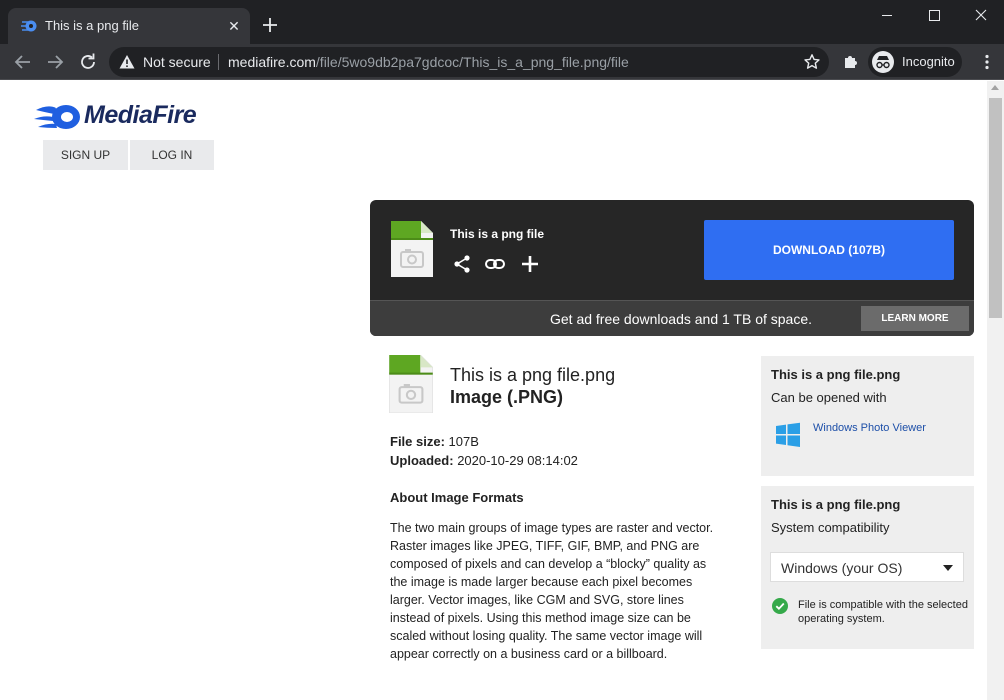 This screenshot has height=700, width=1004. What do you see at coordinates (29, 26) in the screenshot?
I see `mediafire-favicon-icon` at bounding box center [29, 26].